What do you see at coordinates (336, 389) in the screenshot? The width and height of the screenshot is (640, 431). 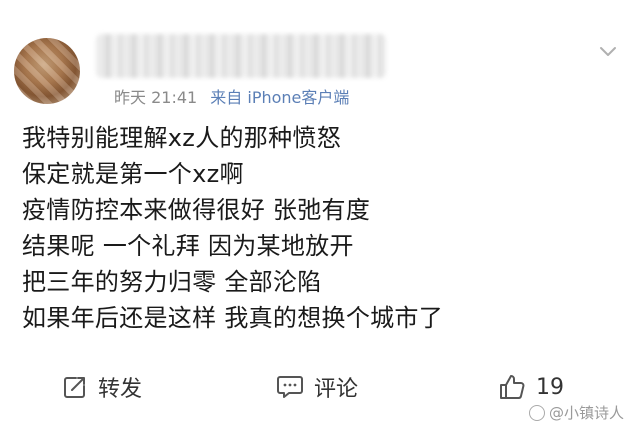 I see `comment-label: 评论` at bounding box center [336, 389].